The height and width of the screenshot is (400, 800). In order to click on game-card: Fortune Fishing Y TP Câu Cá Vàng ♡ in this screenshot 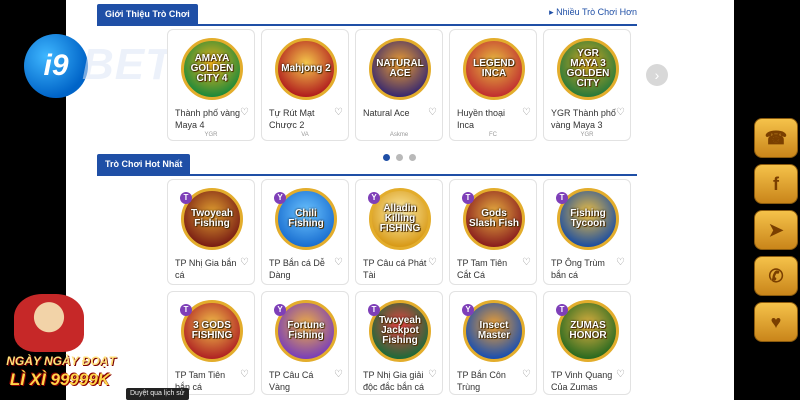, I will do `click(305, 343)`.